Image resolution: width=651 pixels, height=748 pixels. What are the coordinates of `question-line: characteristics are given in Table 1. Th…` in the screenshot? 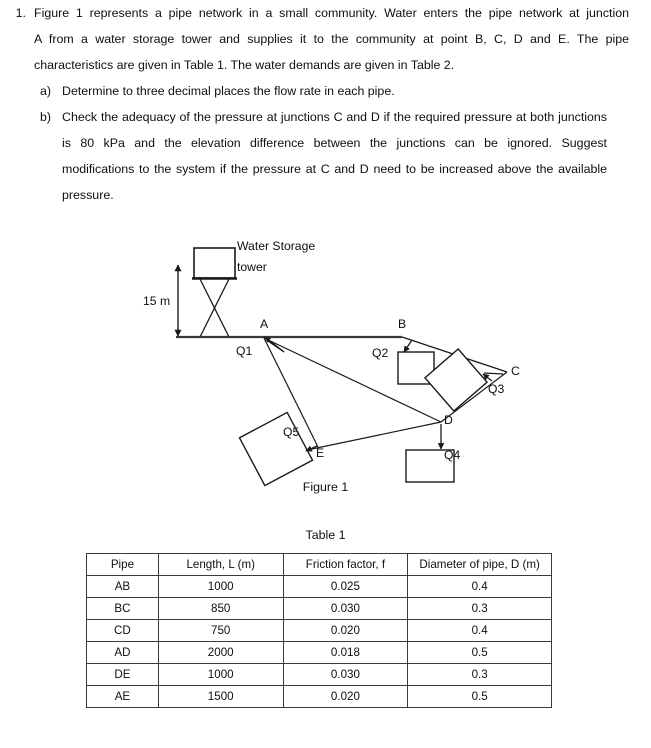 It's located at (244, 65).